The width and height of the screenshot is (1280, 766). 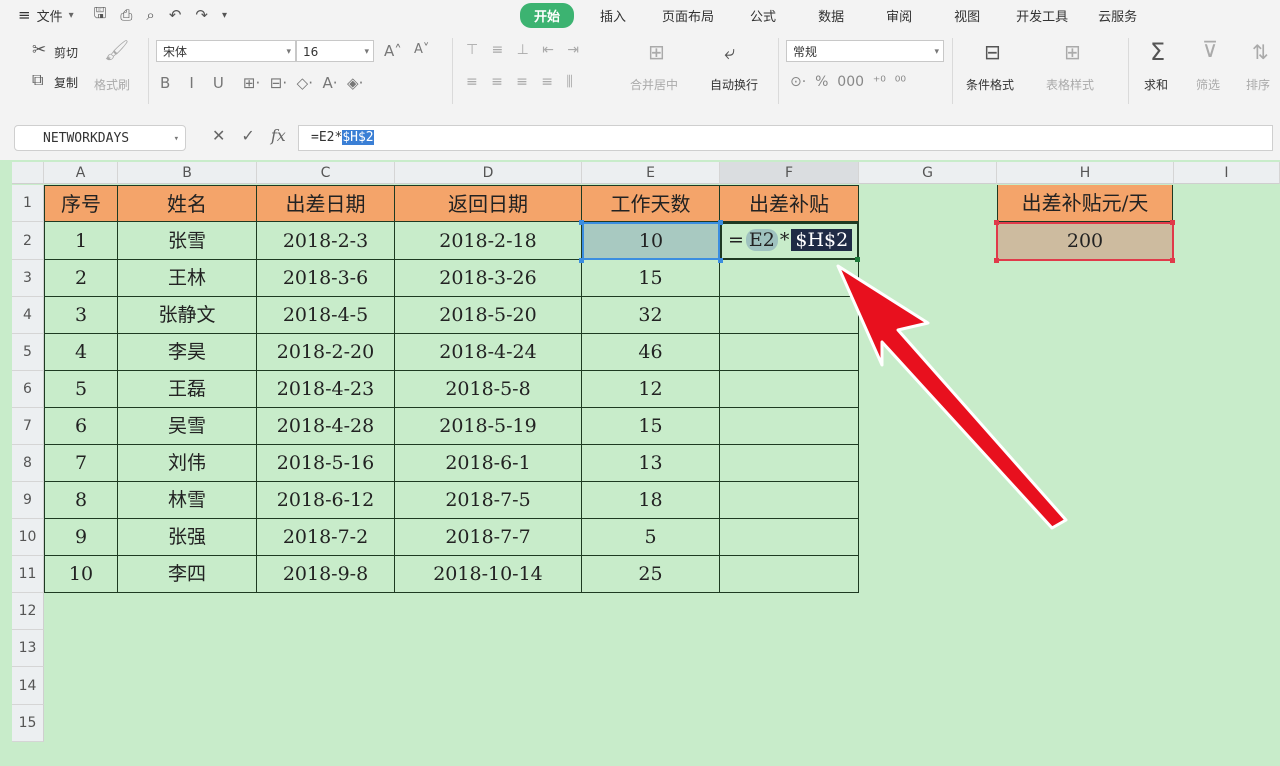 What do you see at coordinates (150, 15) in the screenshot?
I see `print-preview-icon: ⌕` at bounding box center [150, 15].